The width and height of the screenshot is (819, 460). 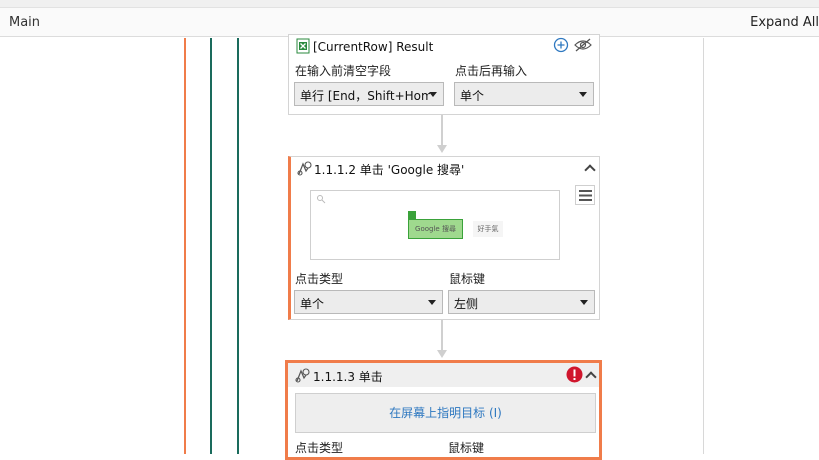 I want to click on hamburger-icon, so click(x=585, y=195).